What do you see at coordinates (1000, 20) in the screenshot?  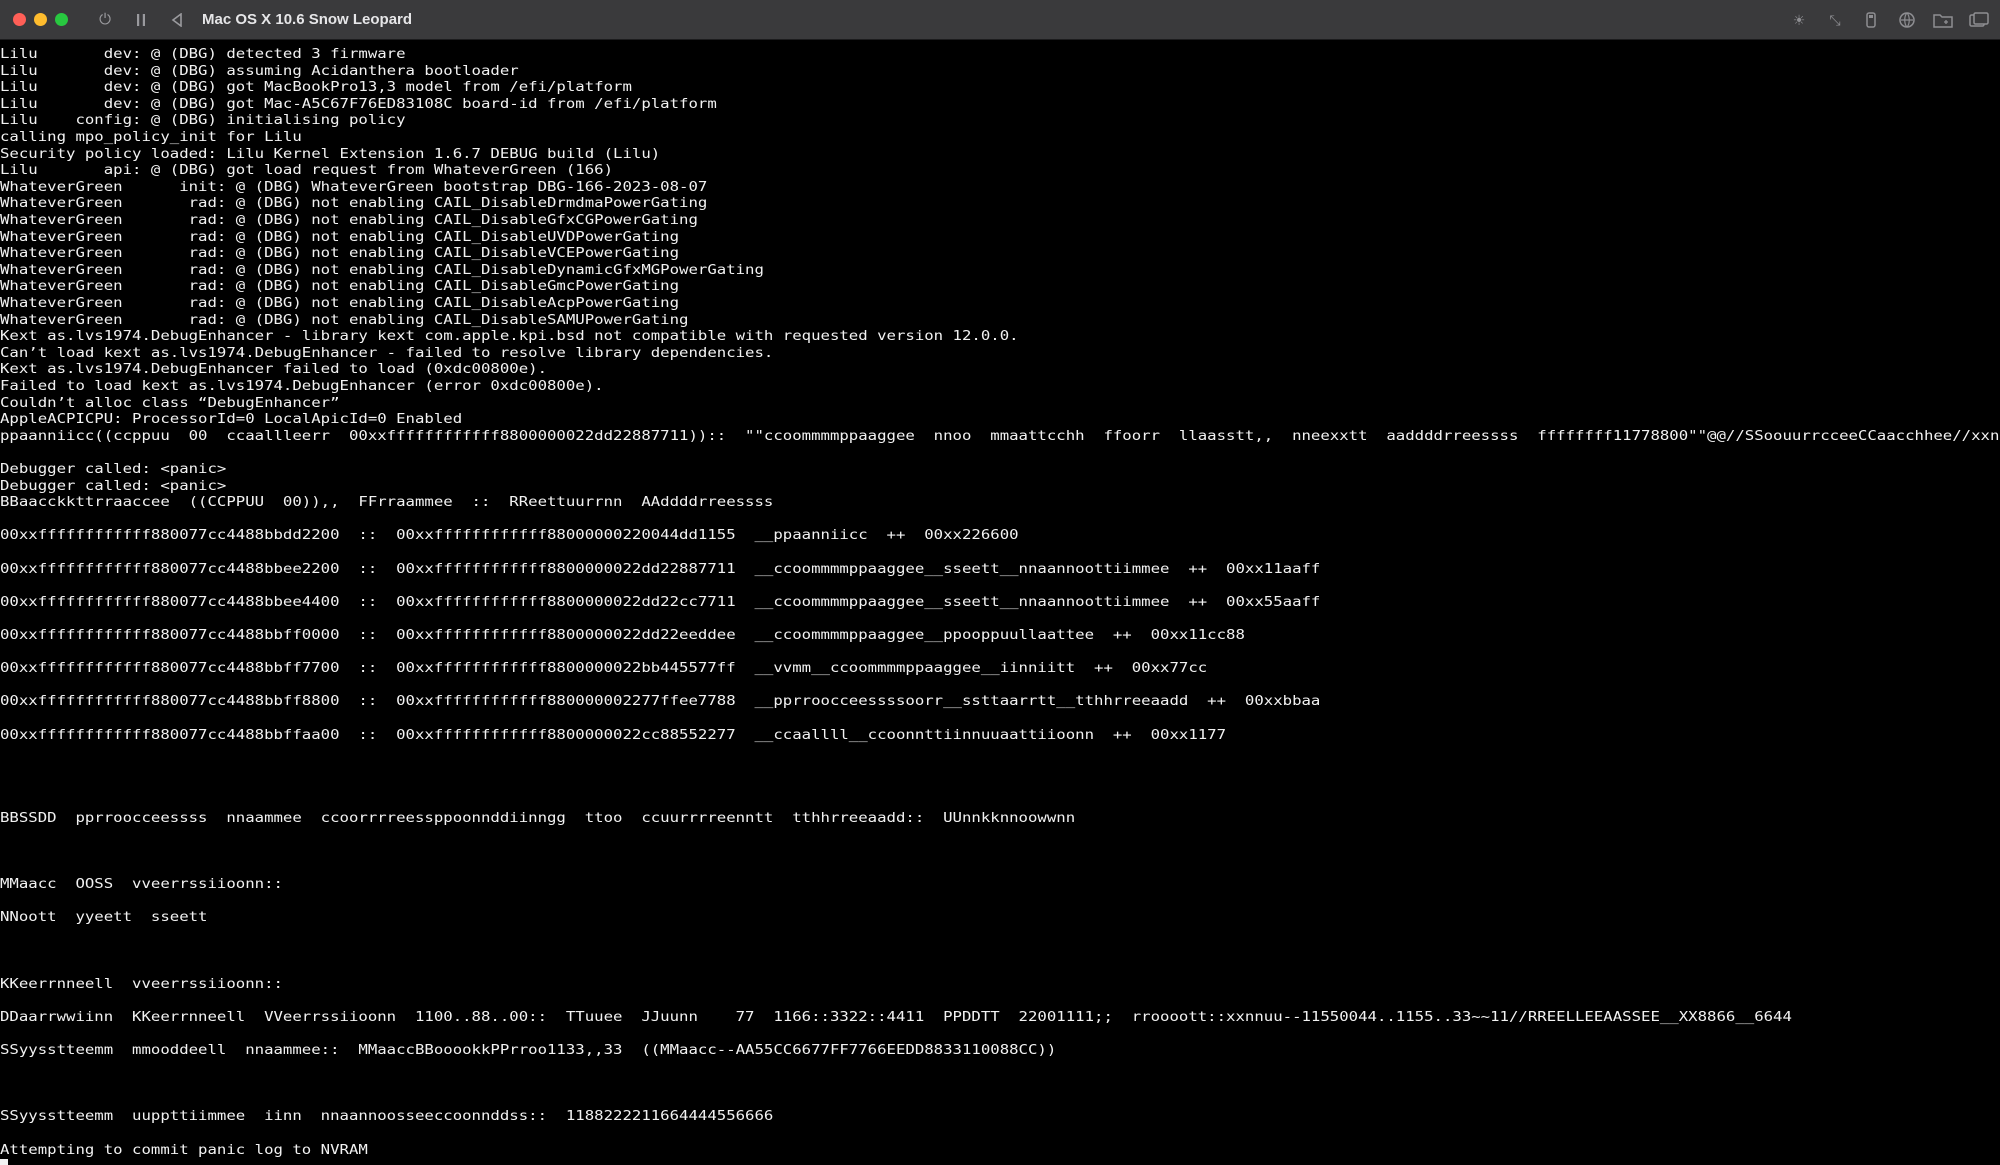 I see `title-bar: ⏻ Mac OS X 10.6 Snow Leopard ☀ ⤡` at bounding box center [1000, 20].